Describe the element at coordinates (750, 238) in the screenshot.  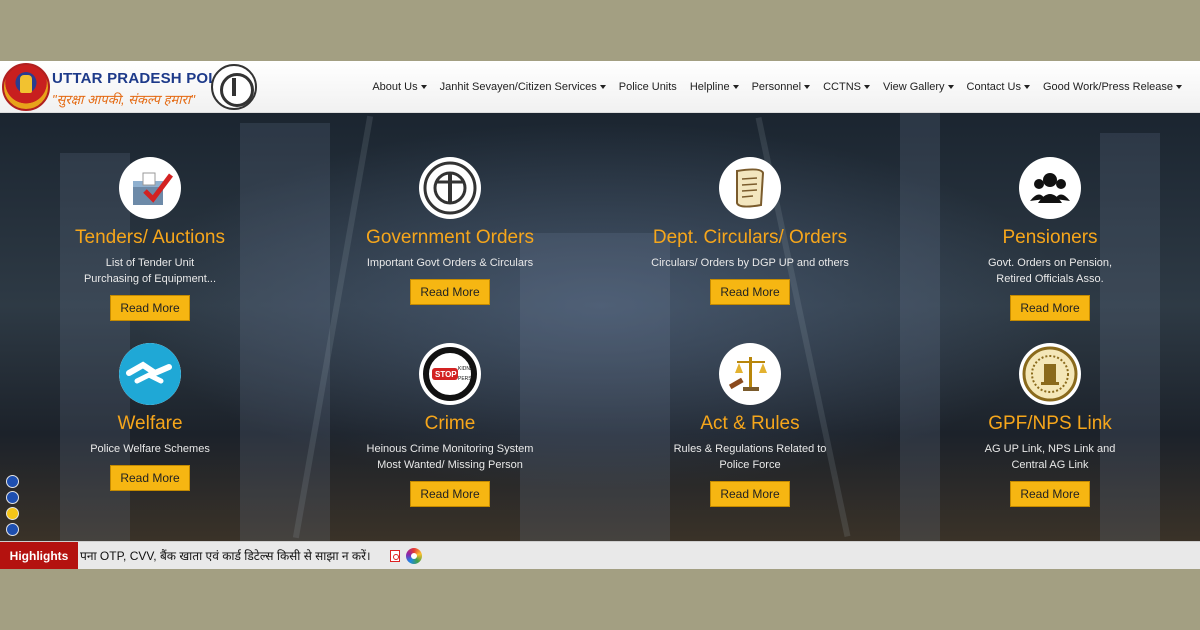
I see `card-title: Dept. Circulars/ Orders` at that location.